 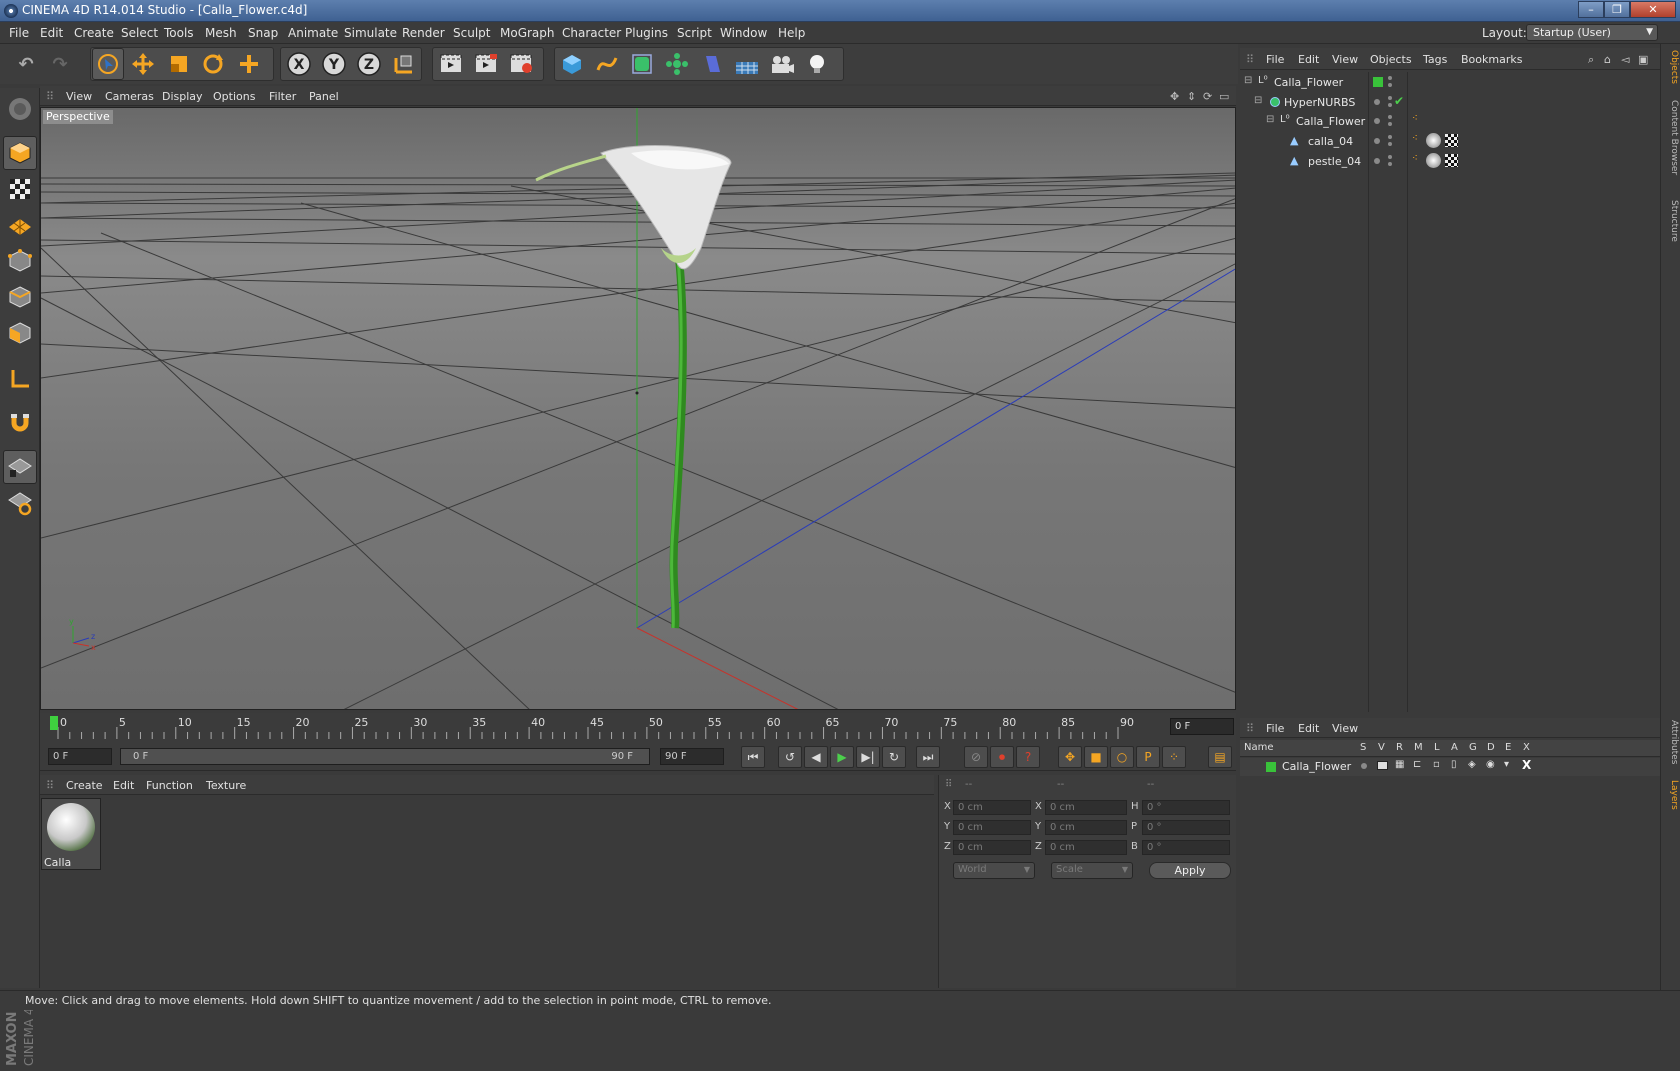 I want to click on column-deformers: D, so click(x=1491, y=747).